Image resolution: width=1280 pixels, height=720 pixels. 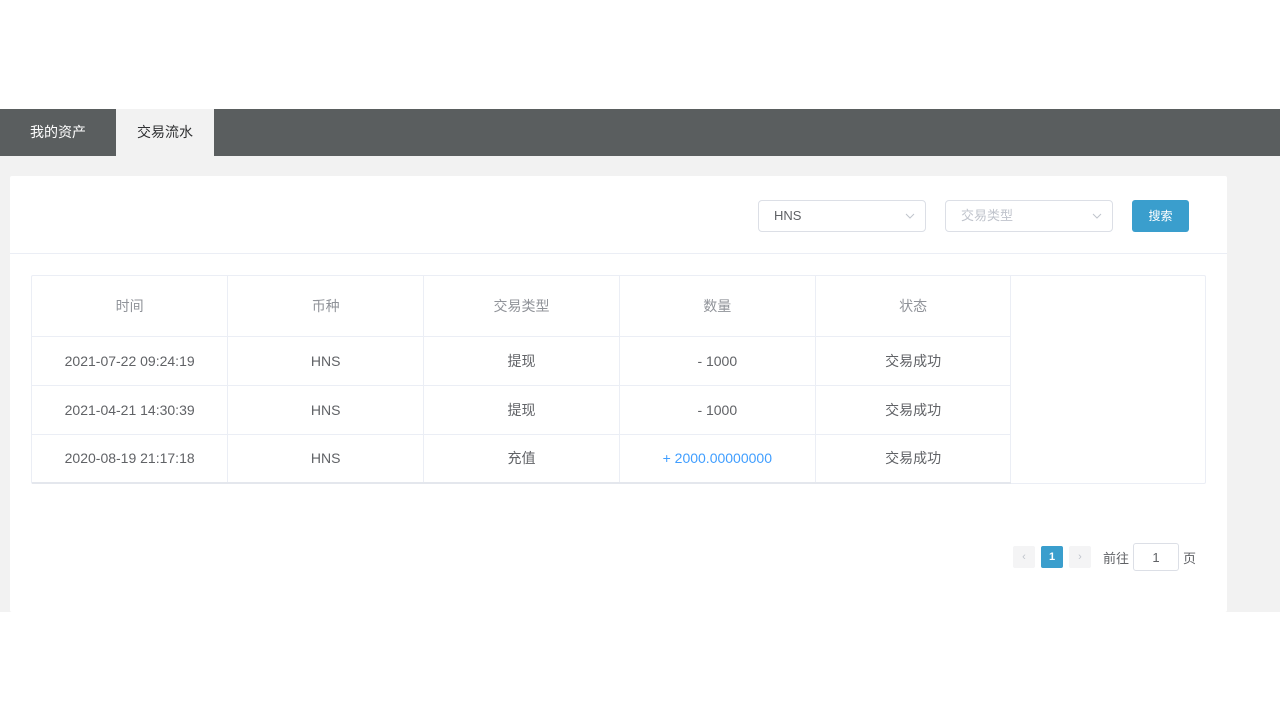 What do you see at coordinates (1024, 557) in the screenshot?
I see `prev-page-icon: ‹` at bounding box center [1024, 557].